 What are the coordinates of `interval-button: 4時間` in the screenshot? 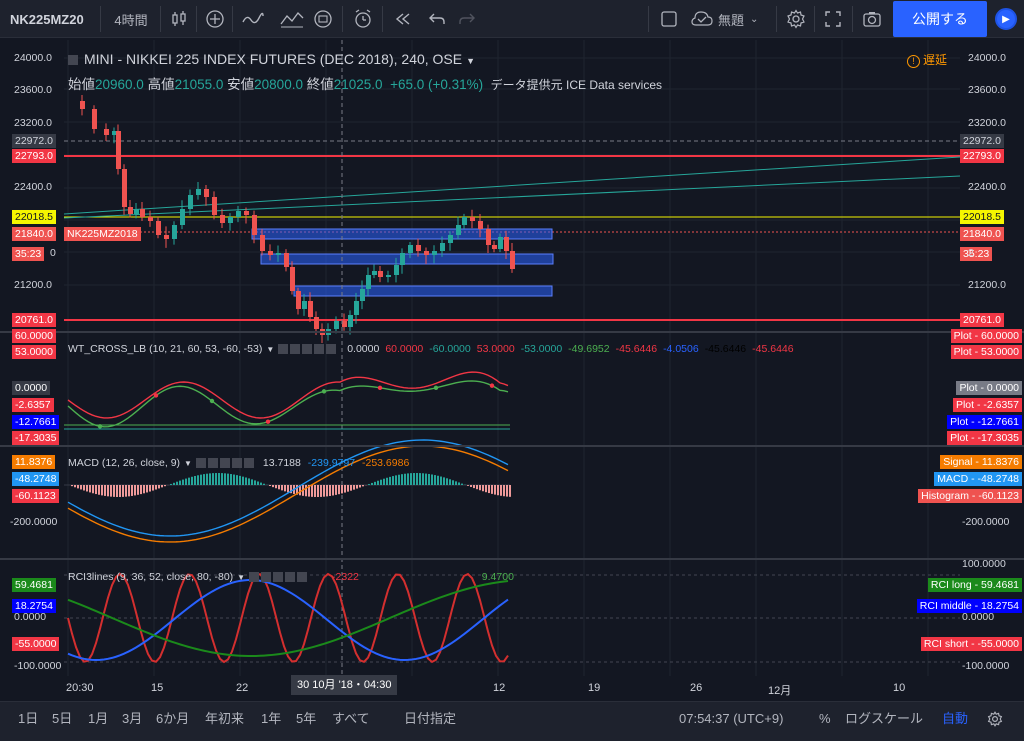 It's located at (131, 19).